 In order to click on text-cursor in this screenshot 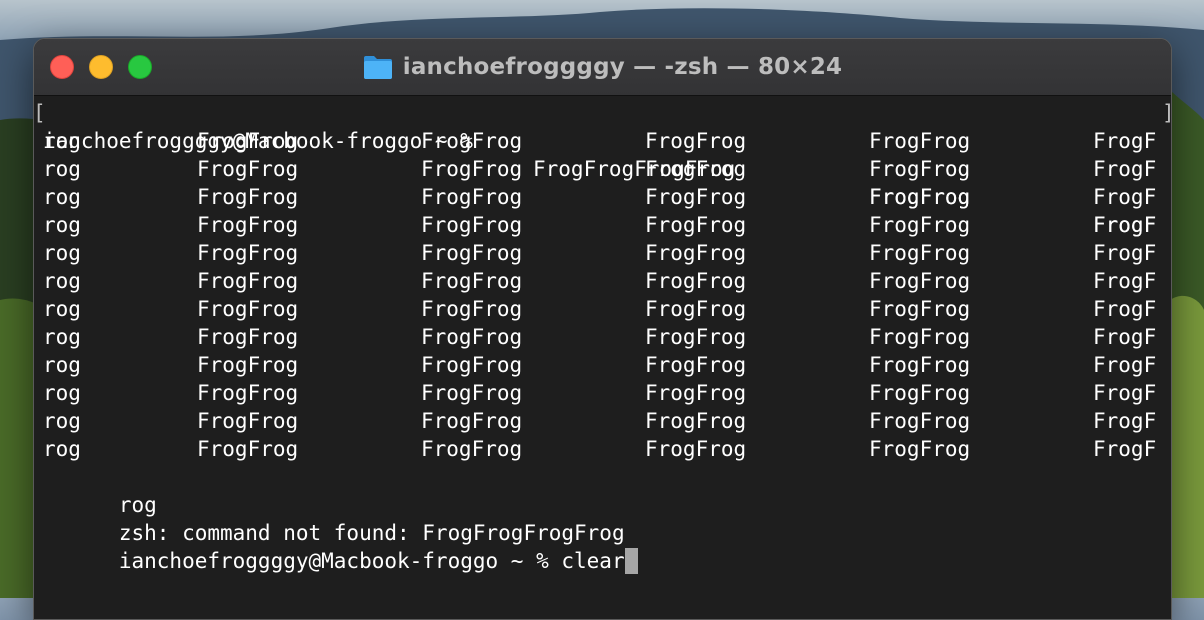, I will do `click(631, 561)`.